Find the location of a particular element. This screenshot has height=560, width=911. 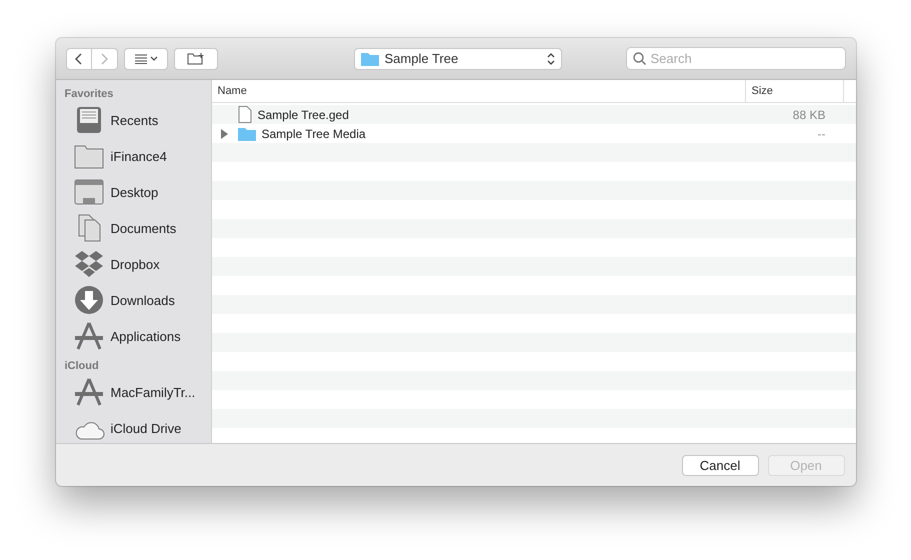

document-icon is located at coordinates (245, 114).